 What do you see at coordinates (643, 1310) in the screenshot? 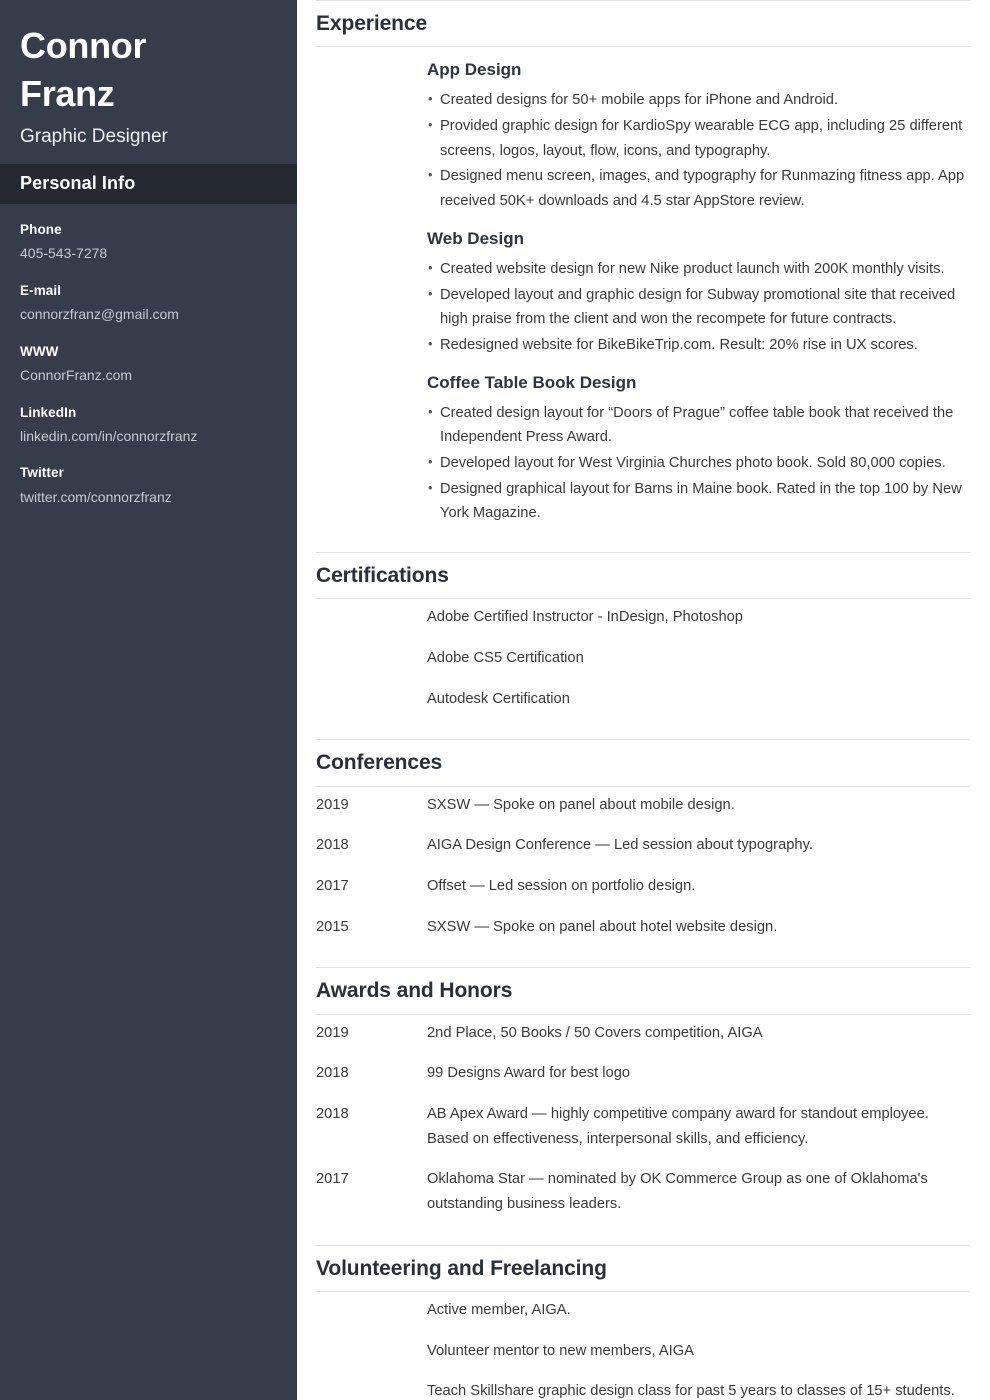
I see `table-row: Active member, AIGA.` at bounding box center [643, 1310].